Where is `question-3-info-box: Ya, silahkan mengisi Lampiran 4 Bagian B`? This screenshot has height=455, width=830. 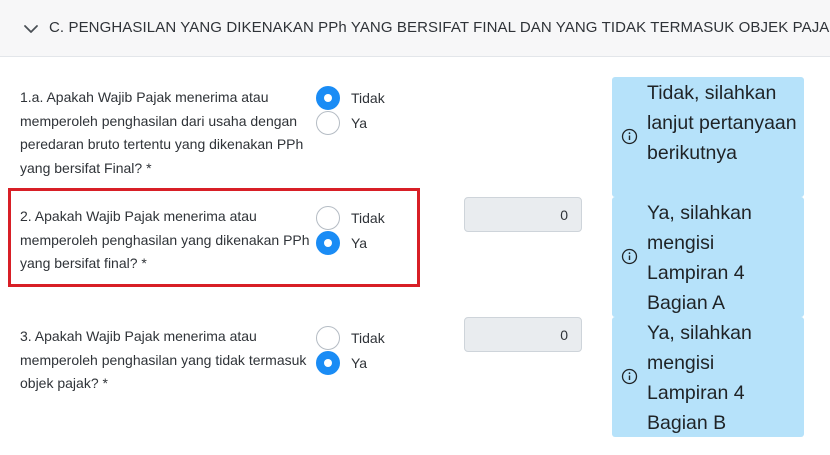 question-3-info-box: Ya, silahkan mengisi Lampiran 4 Bagian B is located at coordinates (708, 377).